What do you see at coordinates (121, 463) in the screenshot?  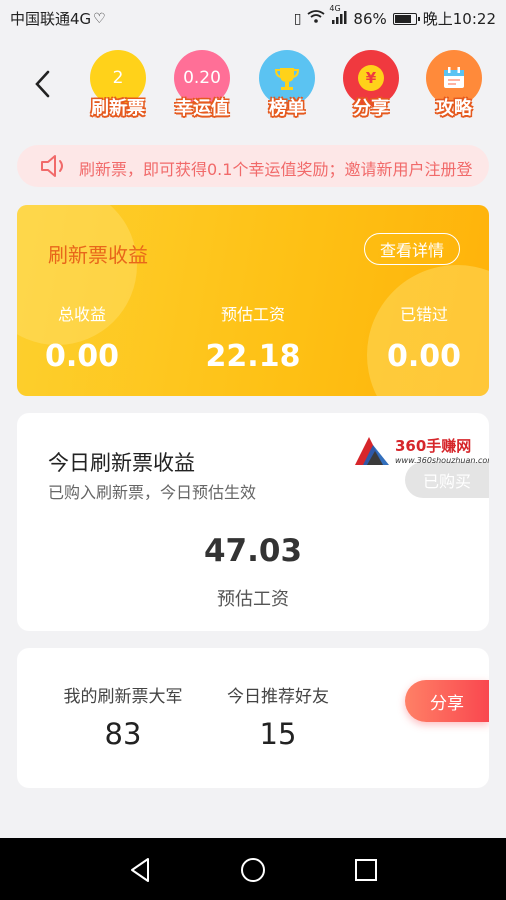 I see `today-title: 今日刷新票收益` at bounding box center [121, 463].